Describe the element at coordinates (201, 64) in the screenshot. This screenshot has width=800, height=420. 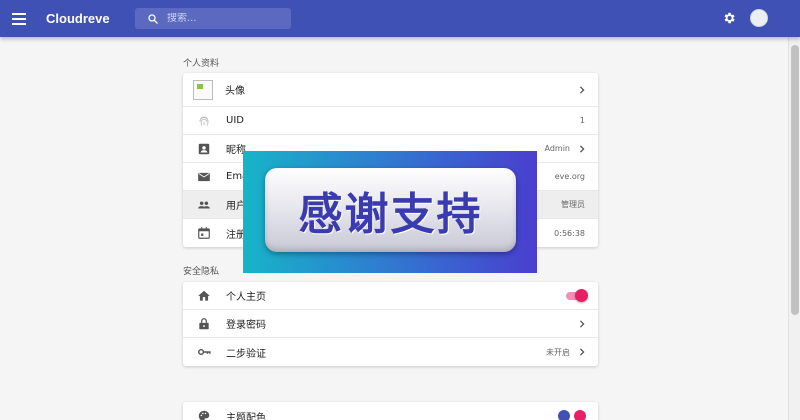
I see `profile-section-title: 个人资料` at that location.